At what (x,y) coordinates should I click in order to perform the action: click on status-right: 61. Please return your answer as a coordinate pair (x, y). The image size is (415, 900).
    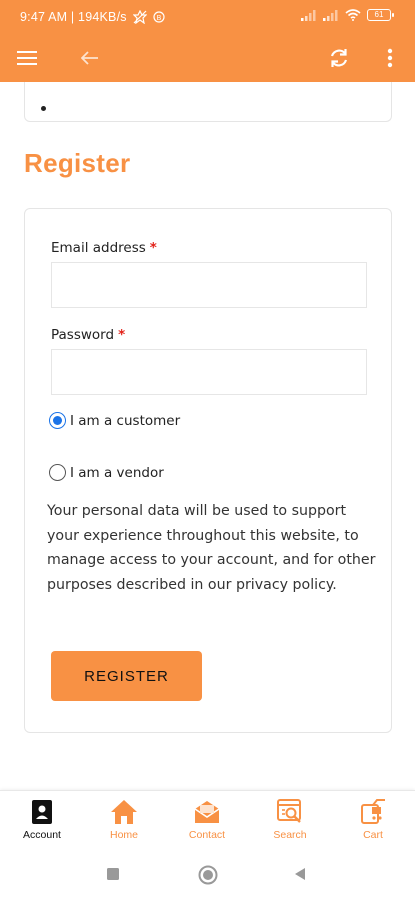
    Looking at the image, I should click on (347, 15).